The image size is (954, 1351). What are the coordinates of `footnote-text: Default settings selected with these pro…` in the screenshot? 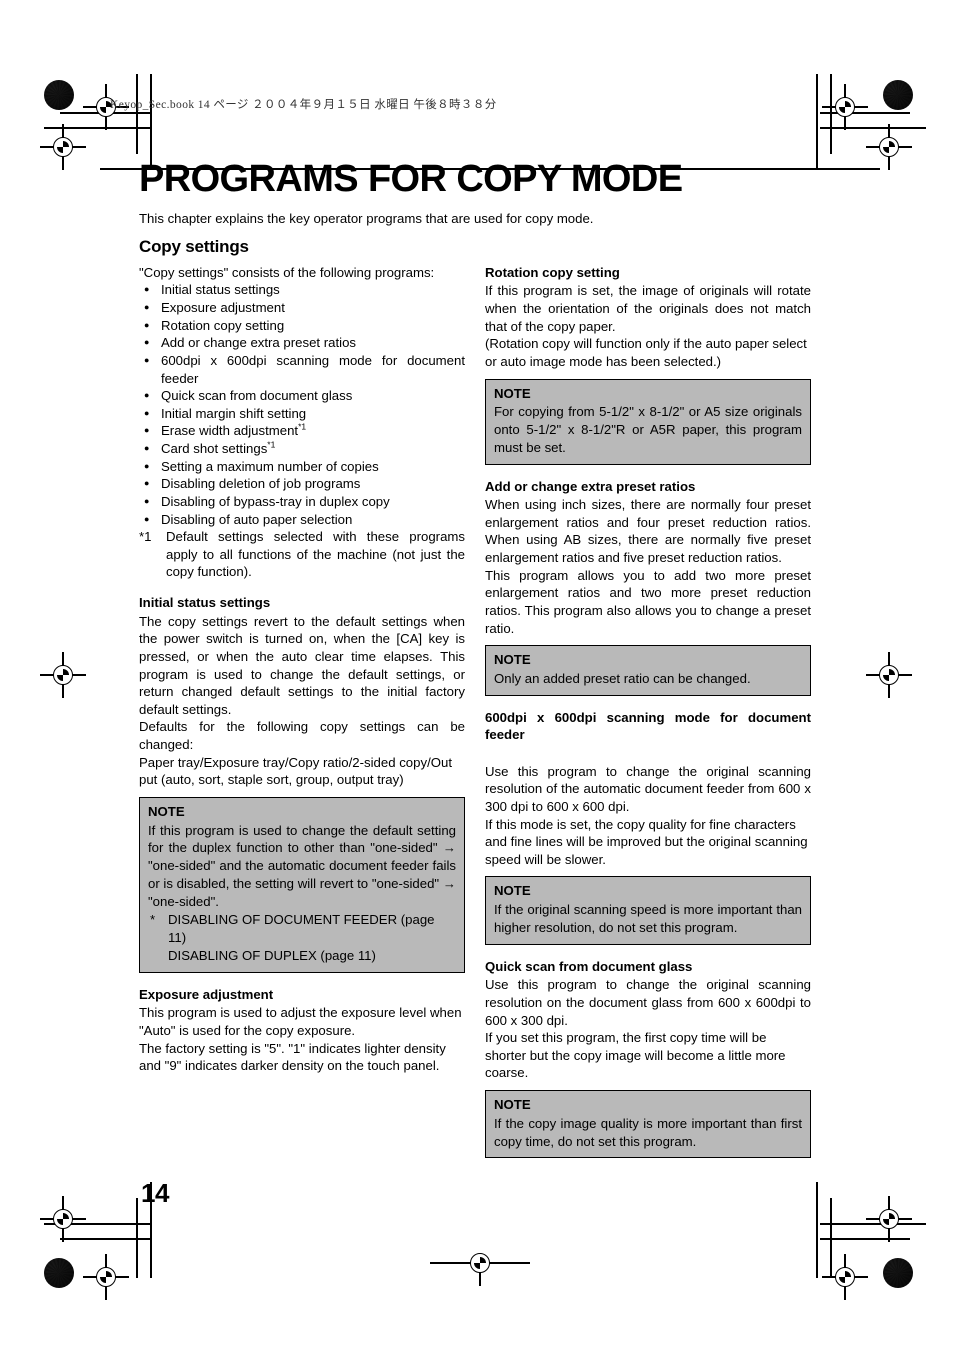 It's located at (315, 554).